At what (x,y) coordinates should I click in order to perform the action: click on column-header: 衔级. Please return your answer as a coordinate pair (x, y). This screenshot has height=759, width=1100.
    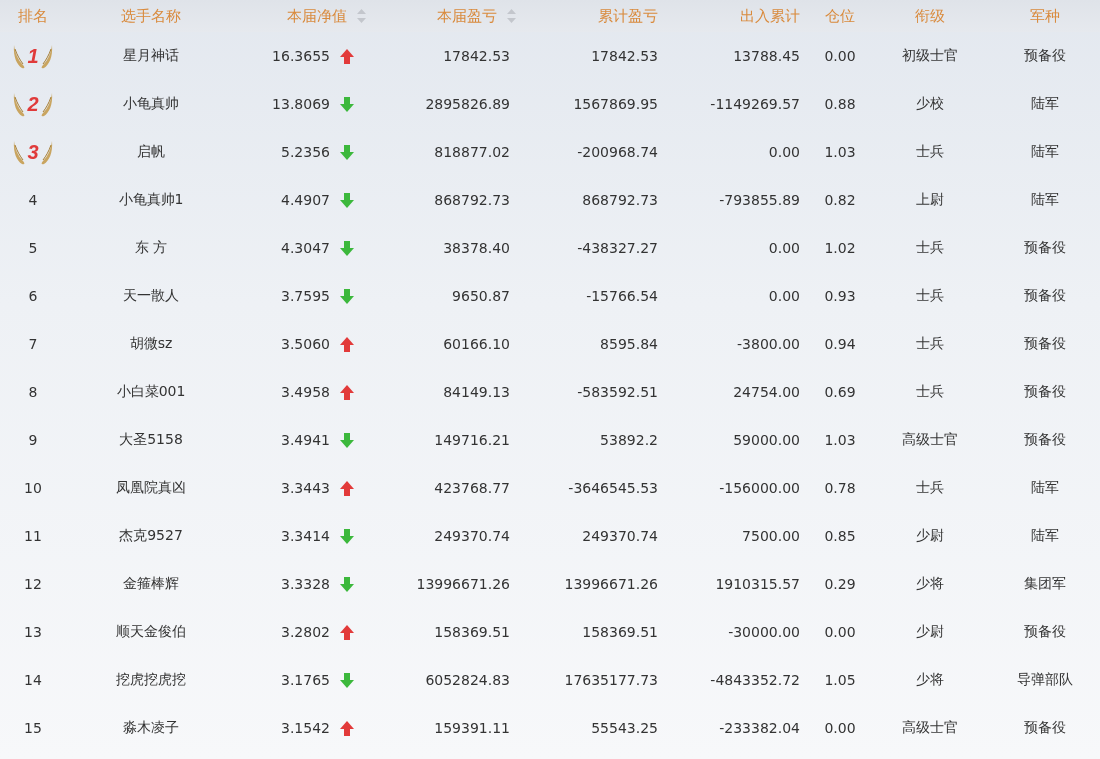
    Looking at the image, I should click on (930, 16).